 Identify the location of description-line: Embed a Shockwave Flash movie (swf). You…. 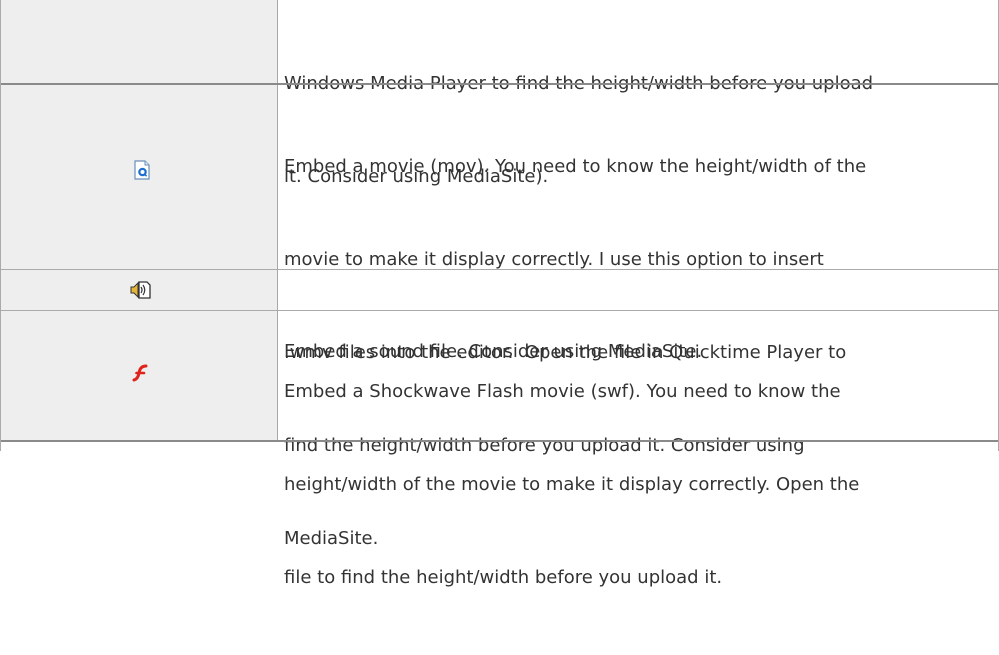
(562, 391).